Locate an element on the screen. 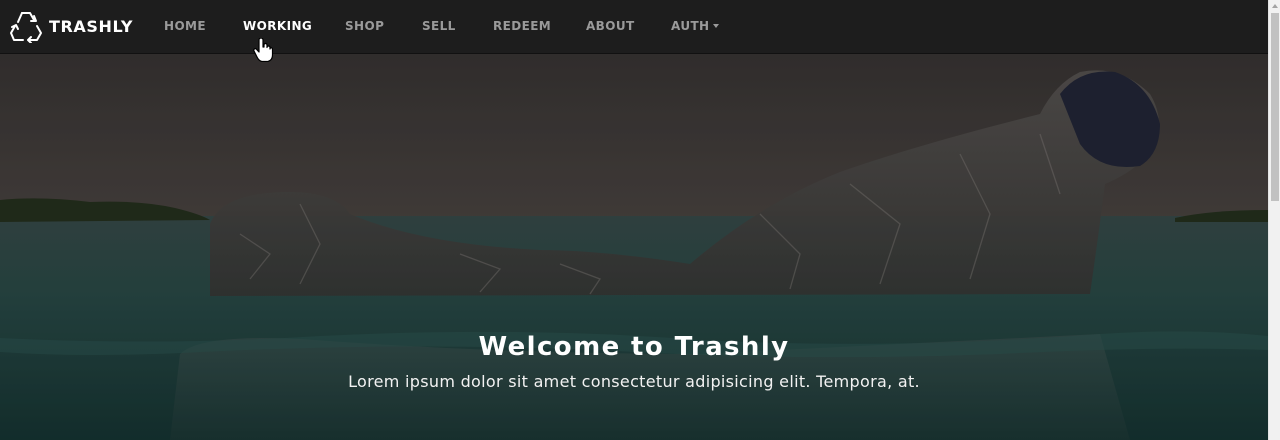 Image resolution: width=1280 pixels, height=440 pixels. scrollbar-thumb is located at coordinates (1275, 107).